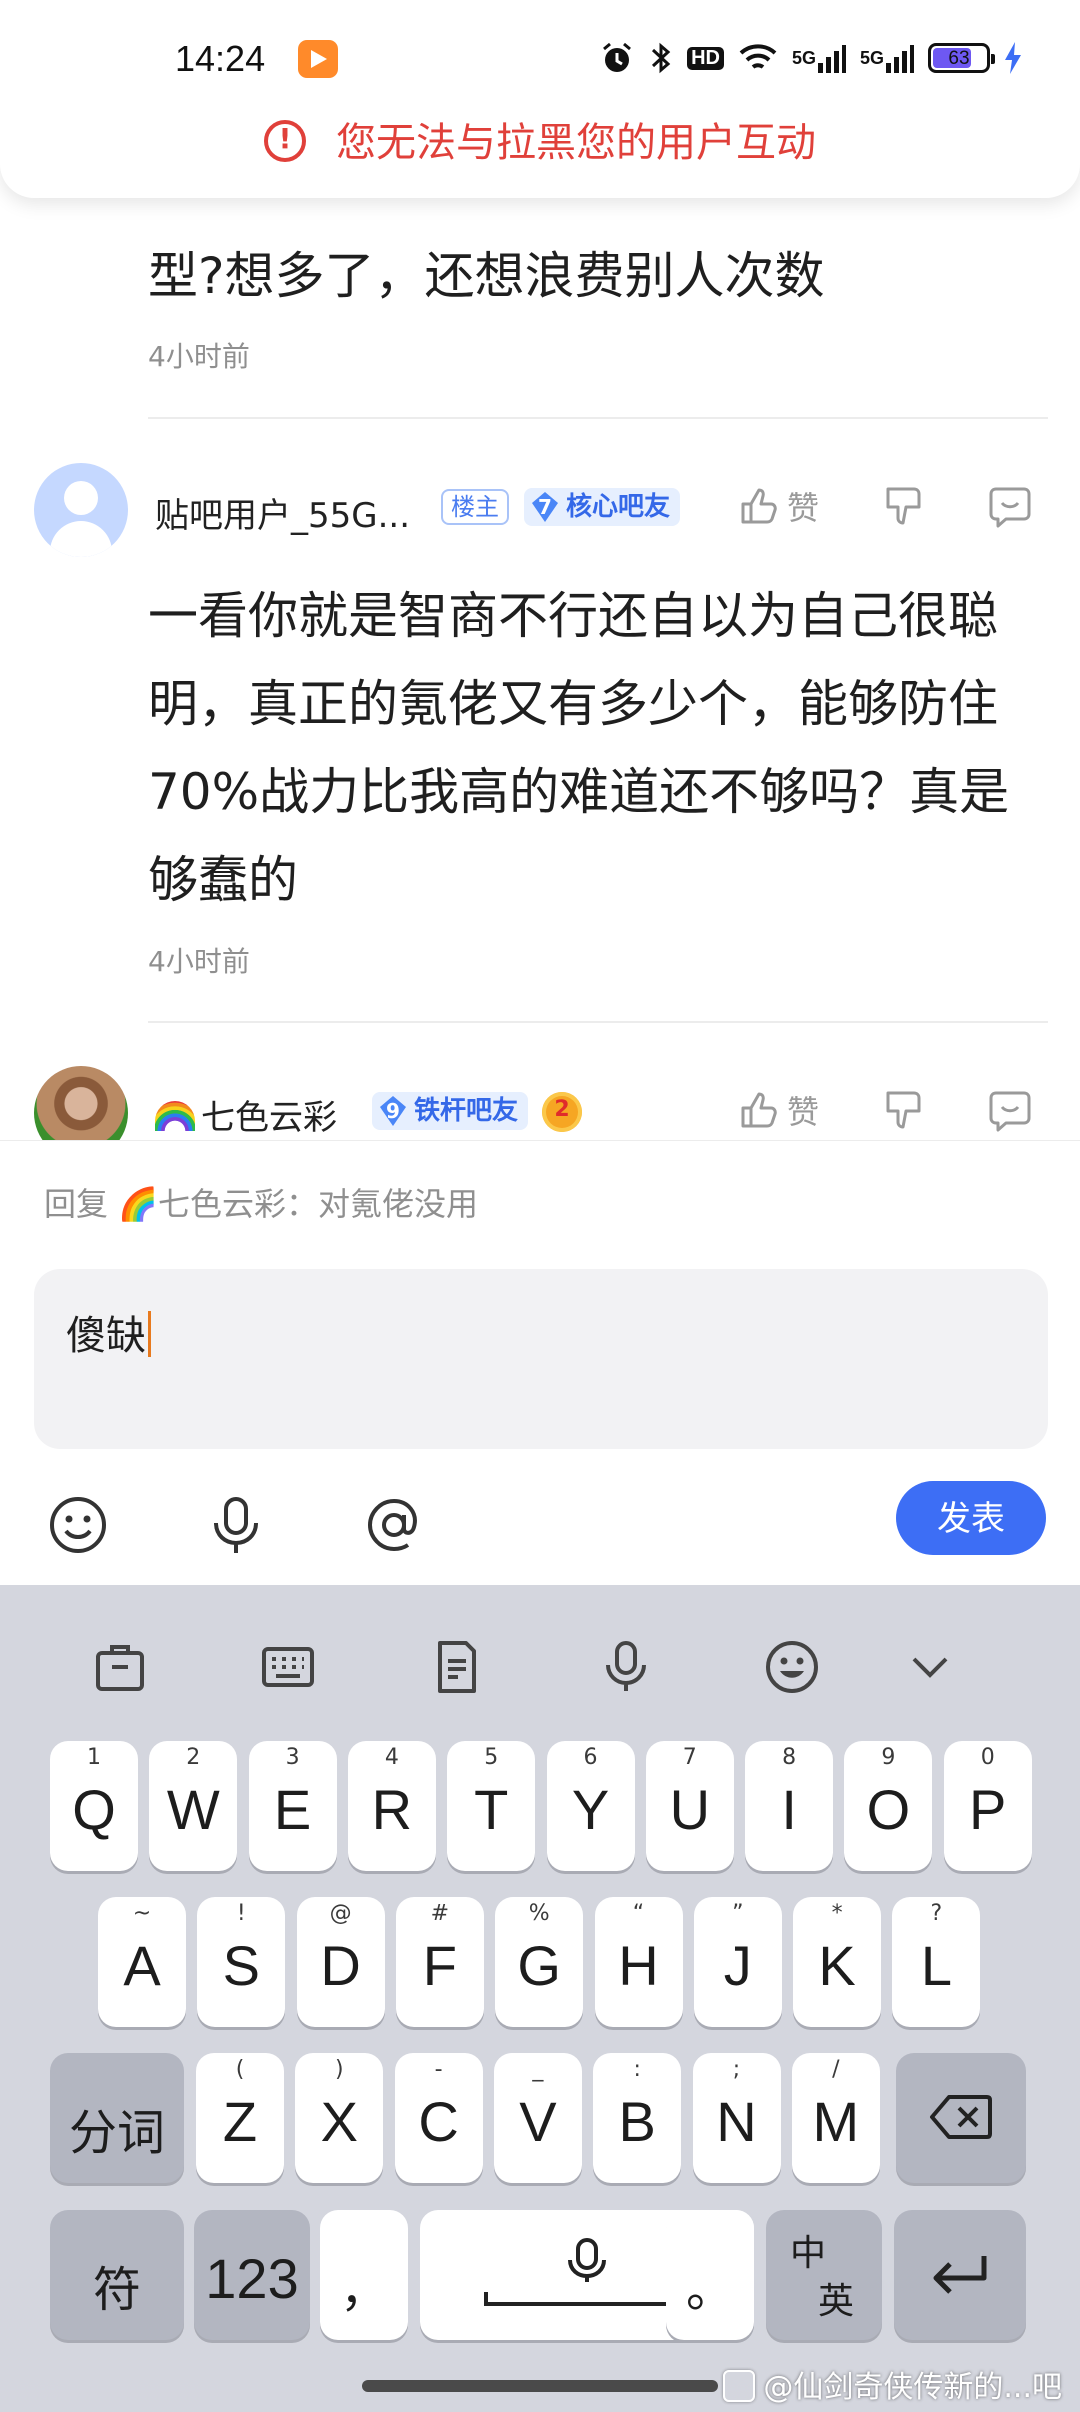  Describe the element at coordinates (339, 2118) in the screenshot. I see `key-x: ) X` at that location.